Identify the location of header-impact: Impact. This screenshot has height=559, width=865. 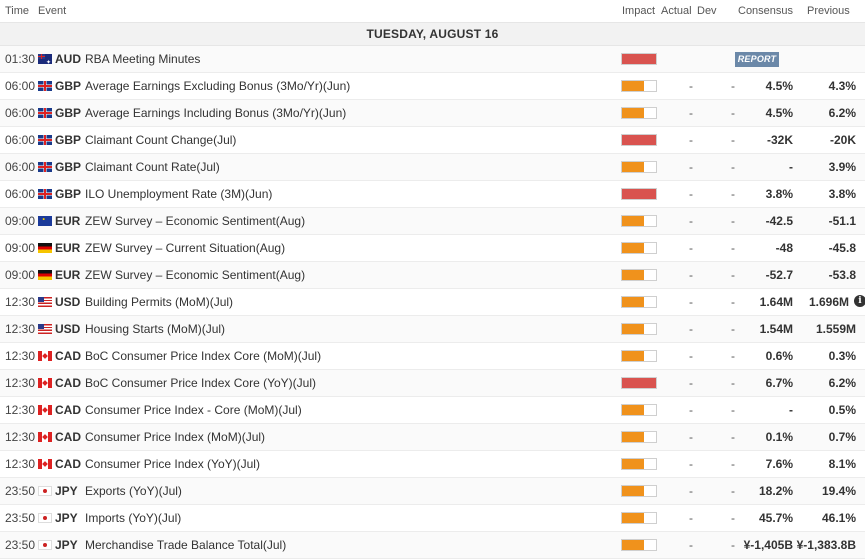
(638, 11).